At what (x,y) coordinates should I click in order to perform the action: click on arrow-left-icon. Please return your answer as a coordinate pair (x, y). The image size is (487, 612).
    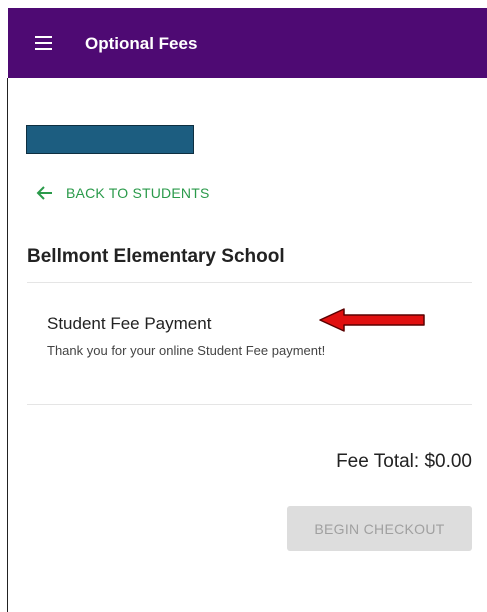
    Looking at the image, I should click on (44, 193).